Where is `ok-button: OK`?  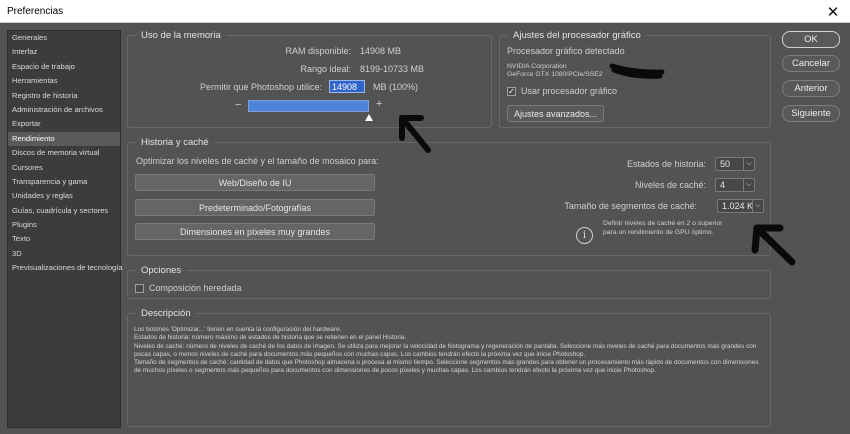 ok-button: OK is located at coordinates (811, 39).